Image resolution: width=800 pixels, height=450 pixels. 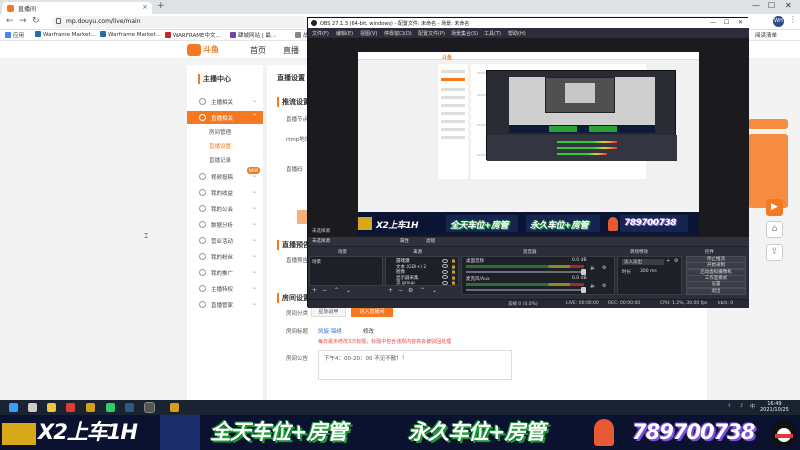 What do you see at coordinates (77, 8) in the screenshot?
I see `browser-tab: 直播间 ×` at bounding box center [77, 8].